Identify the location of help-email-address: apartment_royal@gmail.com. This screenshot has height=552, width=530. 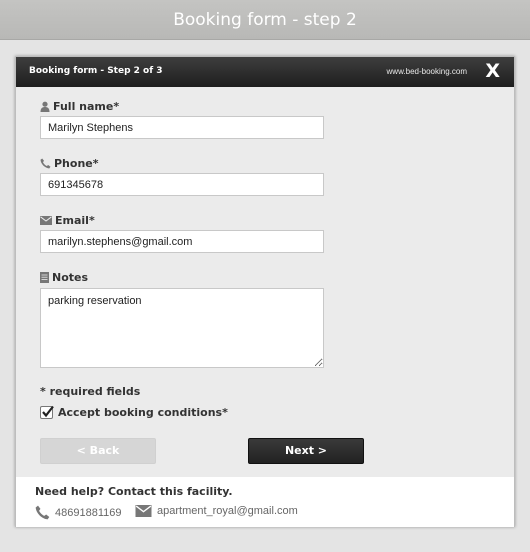
(227, 511).